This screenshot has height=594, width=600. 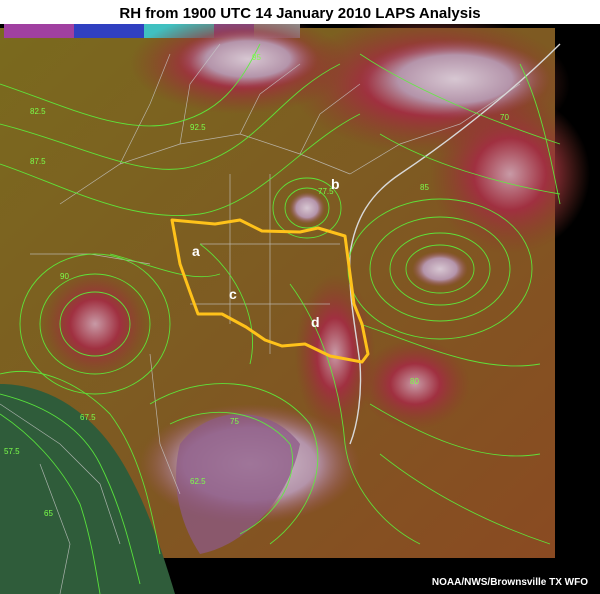 I want to click on contour-label: 95, so click(x=256, y=57).